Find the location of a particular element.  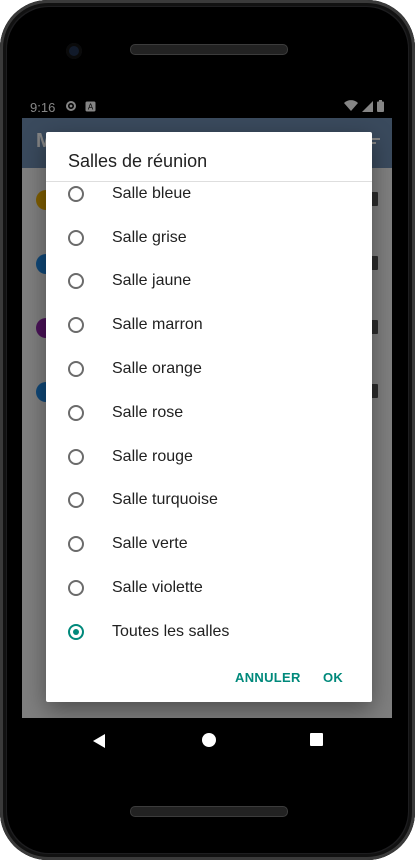

top-speaker is located at coordinates (209, 49).